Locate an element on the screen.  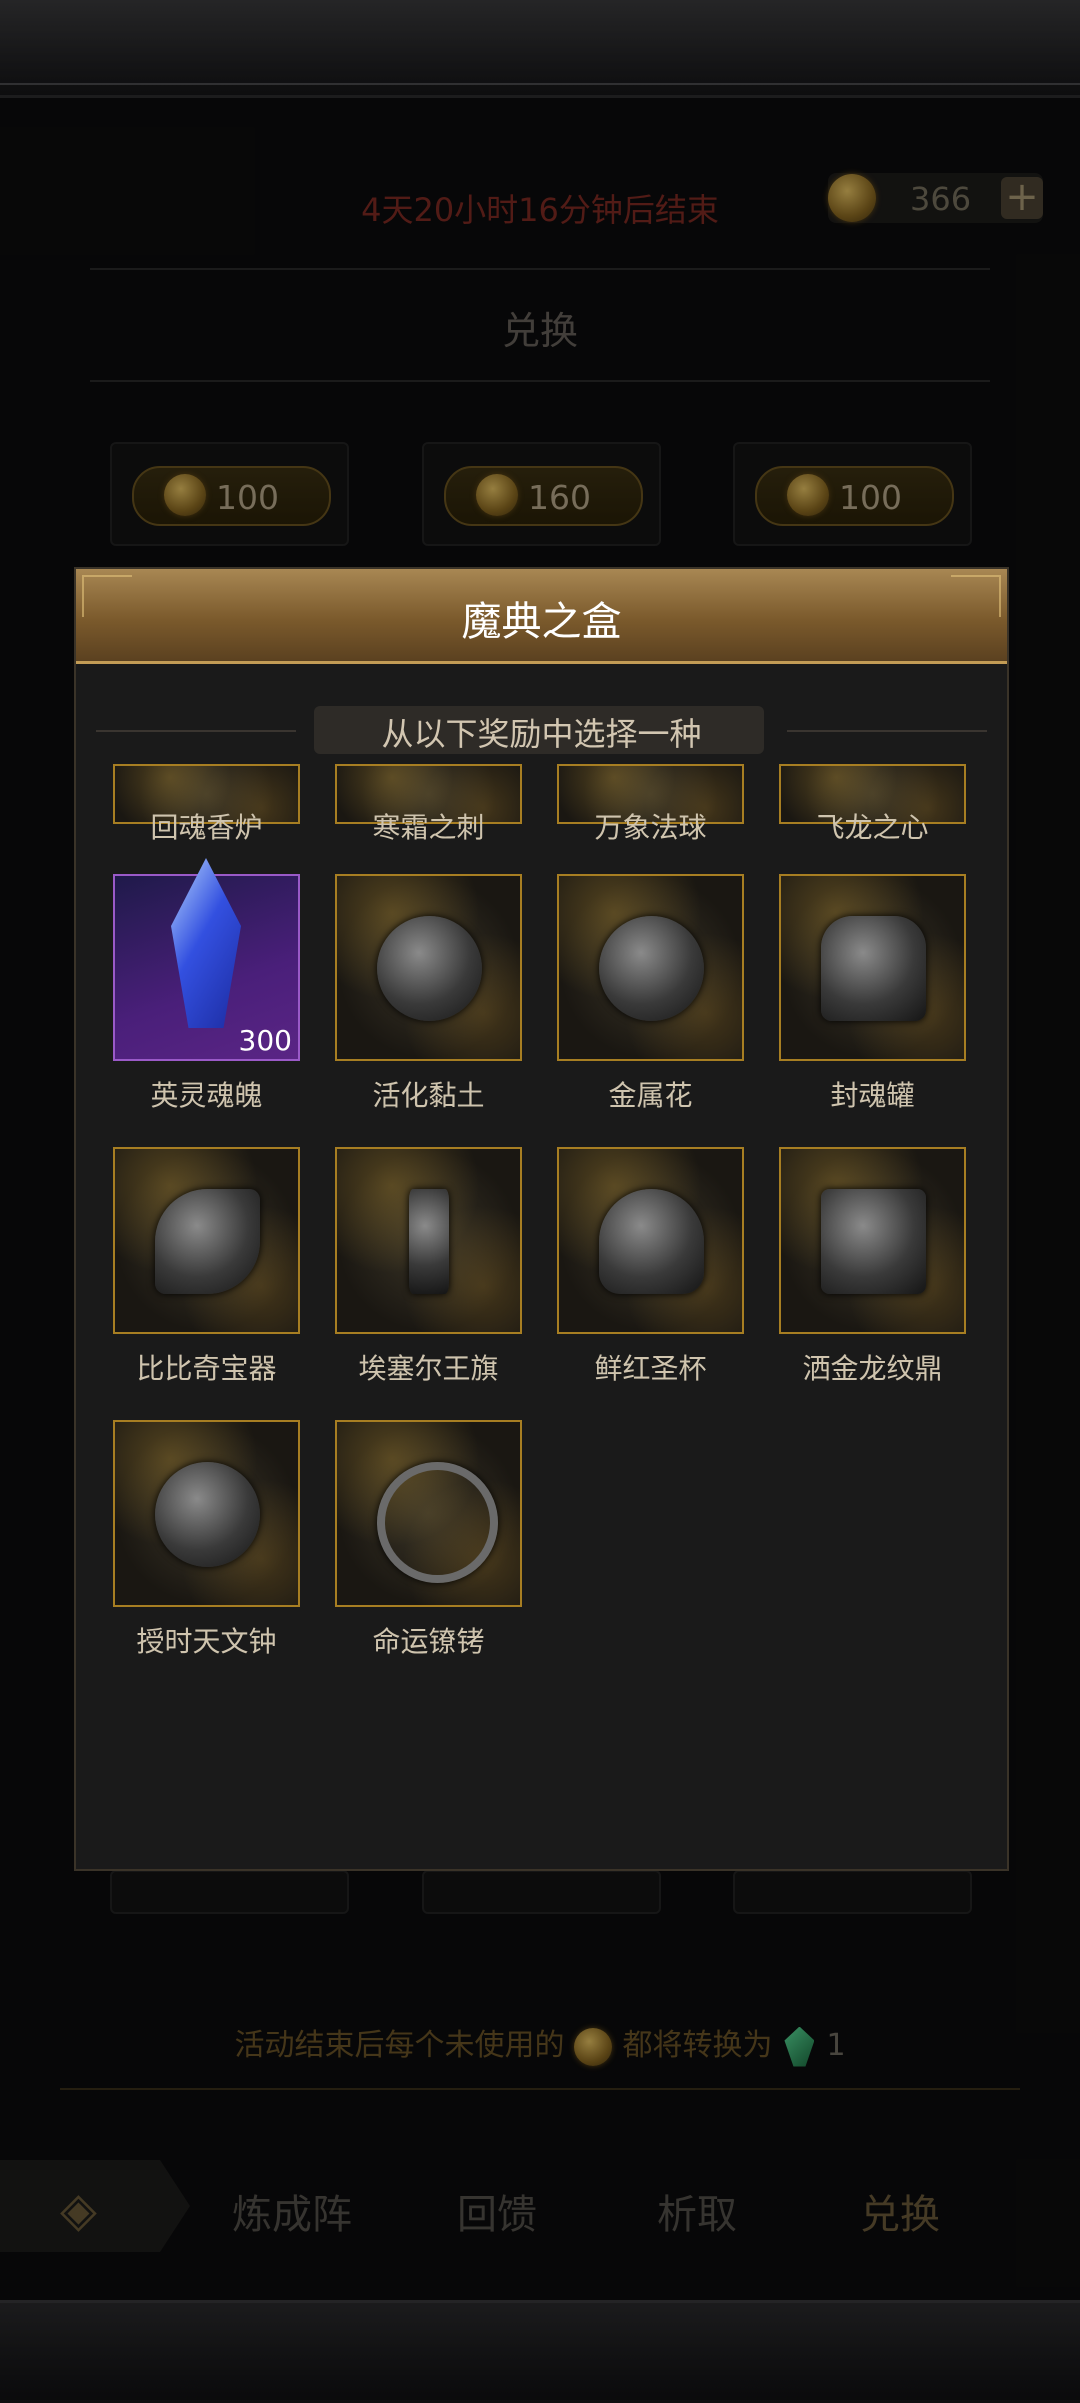
reward-name: 回魂香炉 is located at coordinates (206, 827).